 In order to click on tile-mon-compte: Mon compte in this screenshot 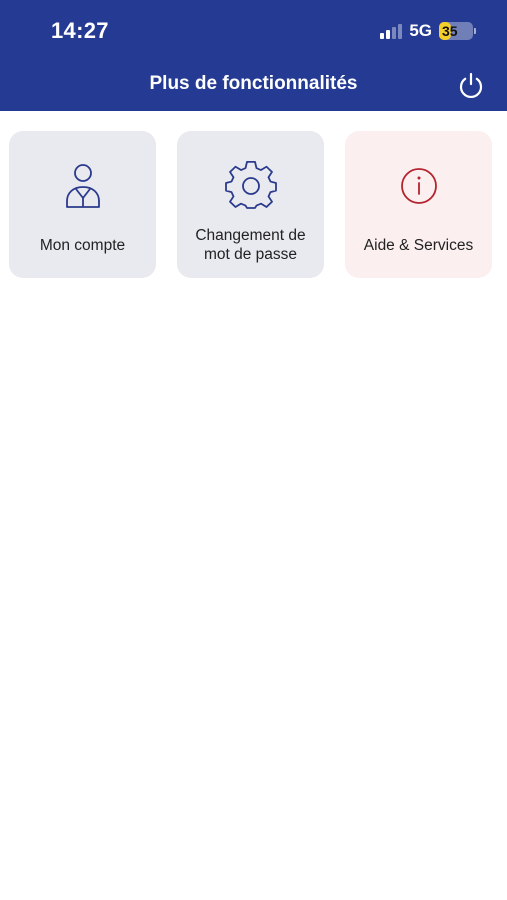, I will do `click(82, 204)`.